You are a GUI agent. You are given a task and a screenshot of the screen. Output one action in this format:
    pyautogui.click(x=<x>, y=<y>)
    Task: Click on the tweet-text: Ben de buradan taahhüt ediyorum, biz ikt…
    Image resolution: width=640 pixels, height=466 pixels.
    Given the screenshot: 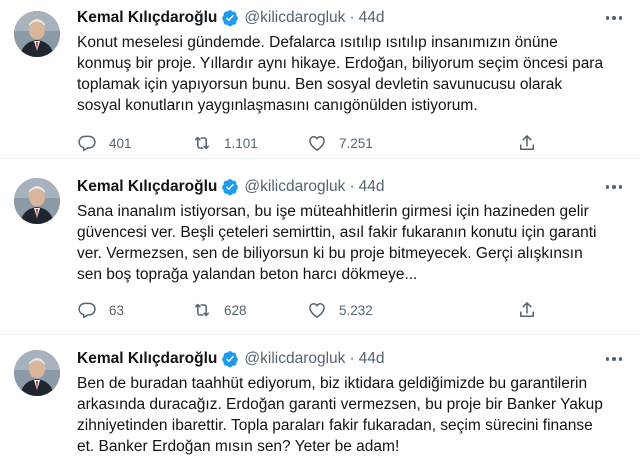 What is the action you would take?
    pyautogui.click(x=340, y=415)
    